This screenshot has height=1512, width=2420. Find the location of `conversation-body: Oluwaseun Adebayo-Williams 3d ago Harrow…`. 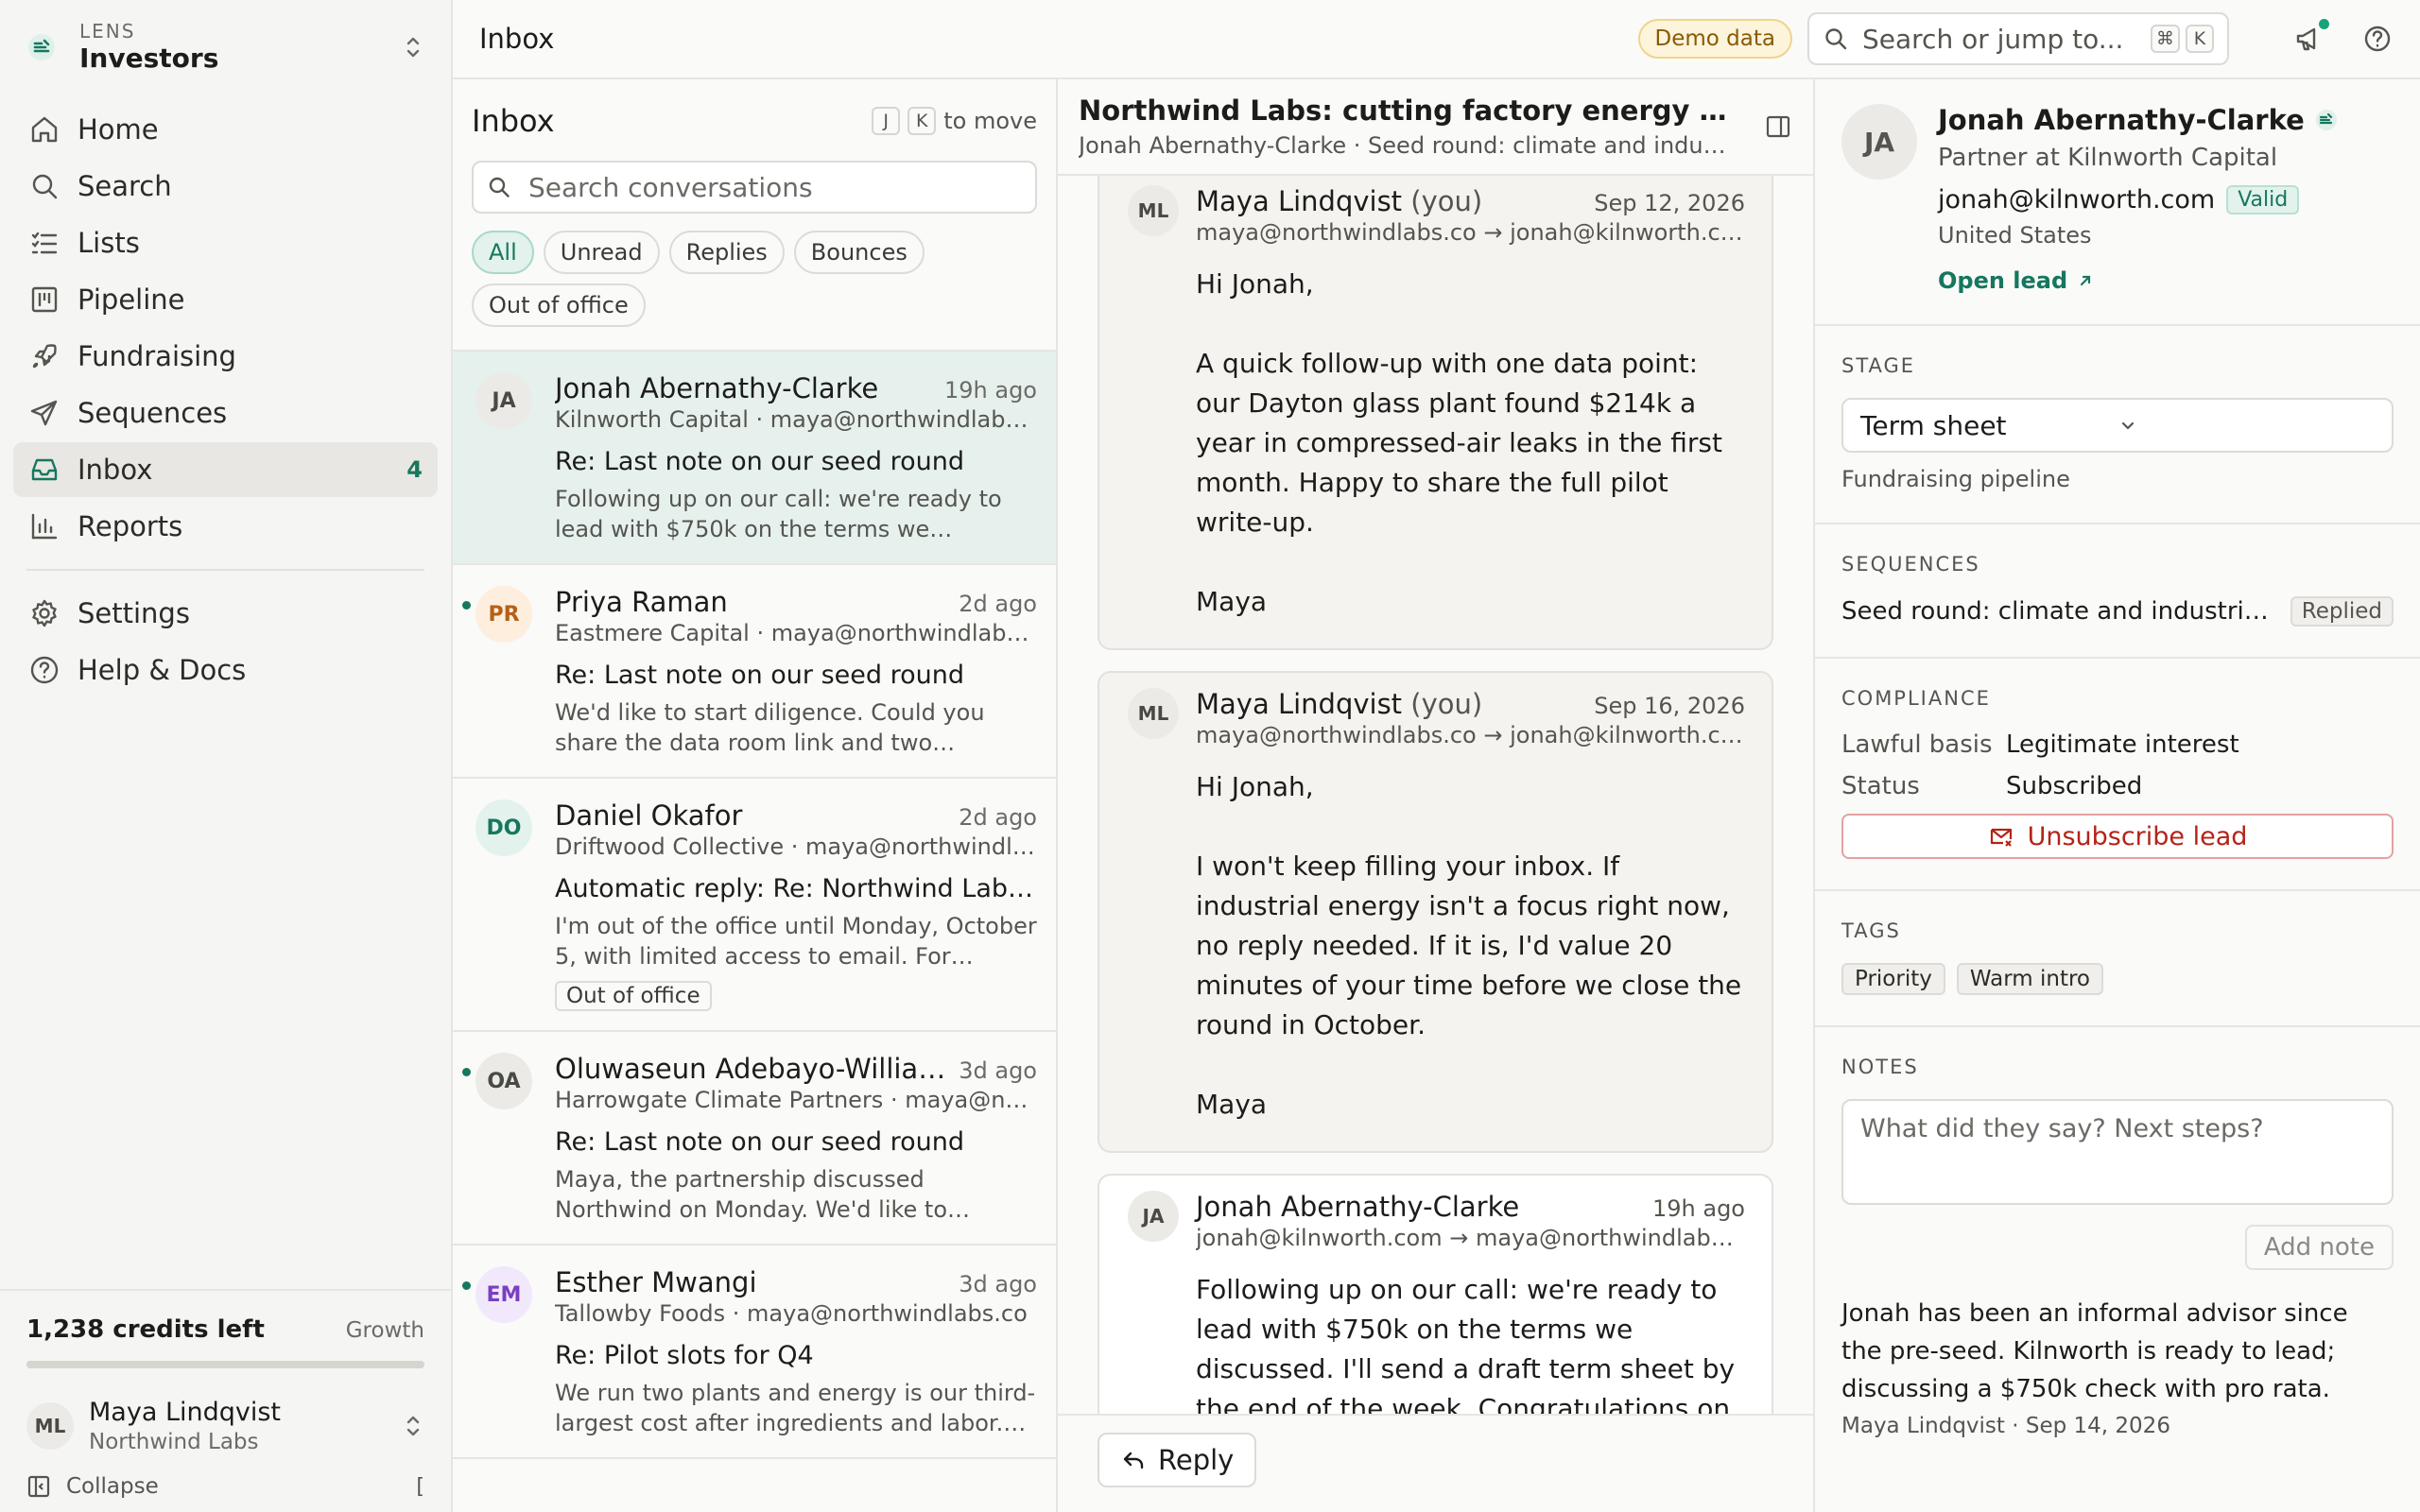

conversation-body: Oluwaseun Adebayo-Williams 3d ago Harrow… is located at coordinates (796, 1139).